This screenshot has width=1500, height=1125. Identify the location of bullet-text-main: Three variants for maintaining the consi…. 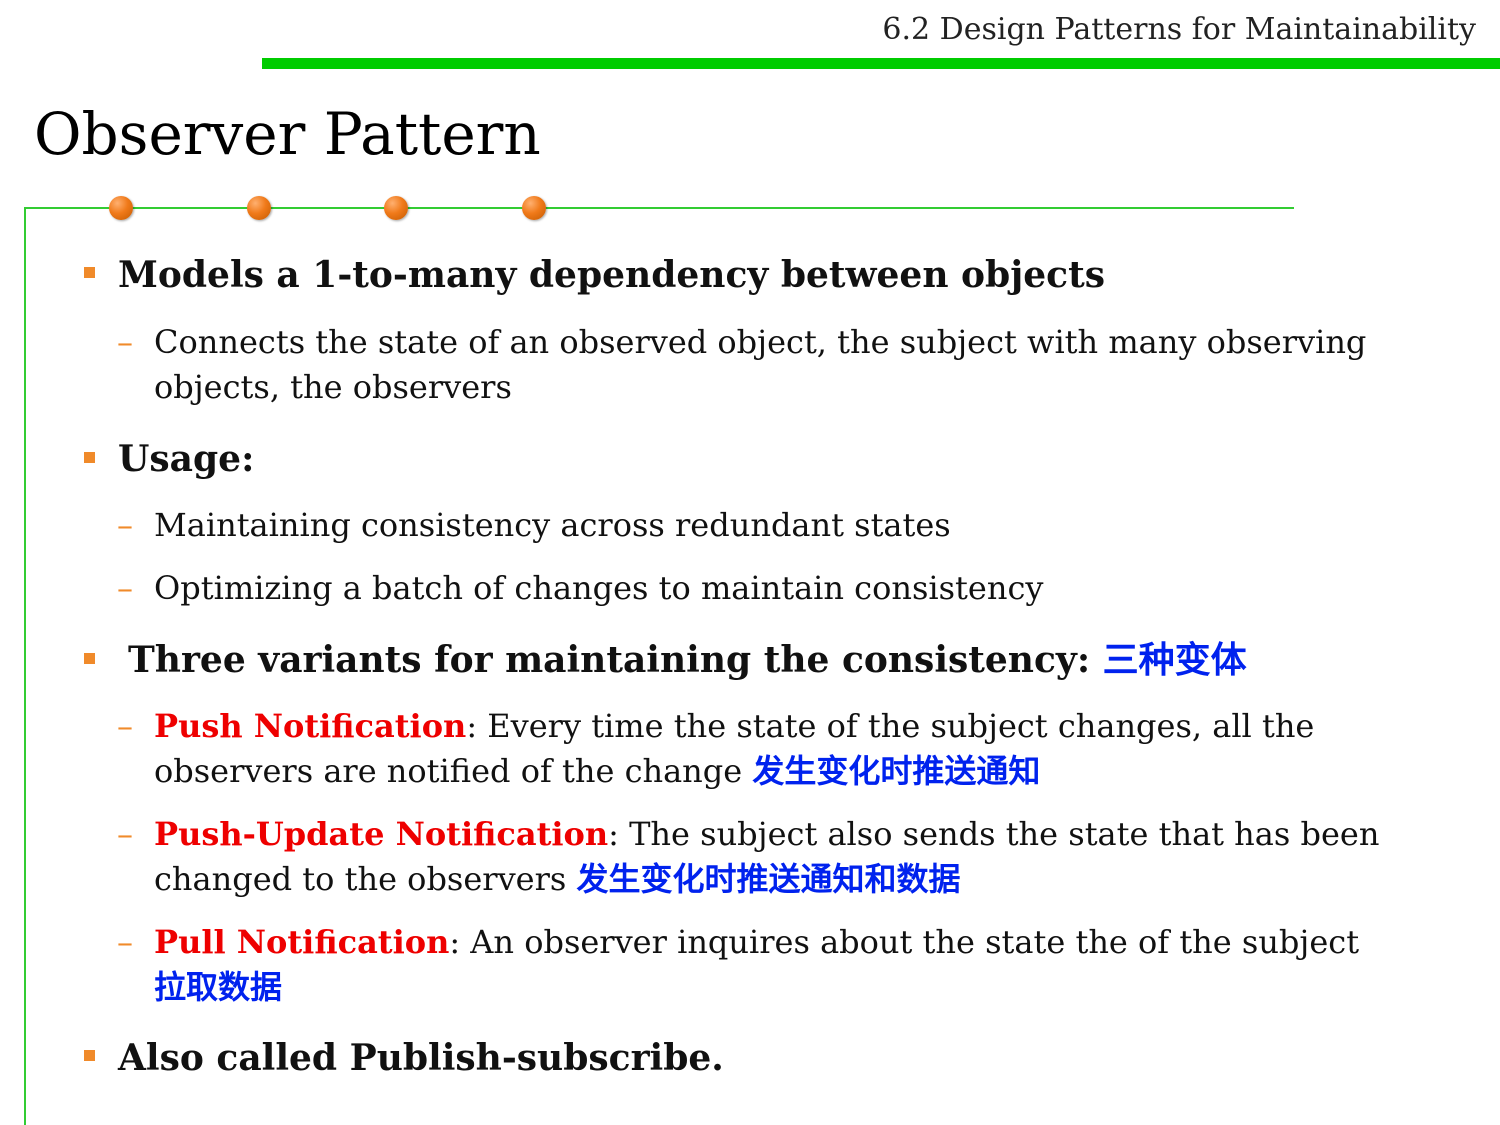
(609, 660).